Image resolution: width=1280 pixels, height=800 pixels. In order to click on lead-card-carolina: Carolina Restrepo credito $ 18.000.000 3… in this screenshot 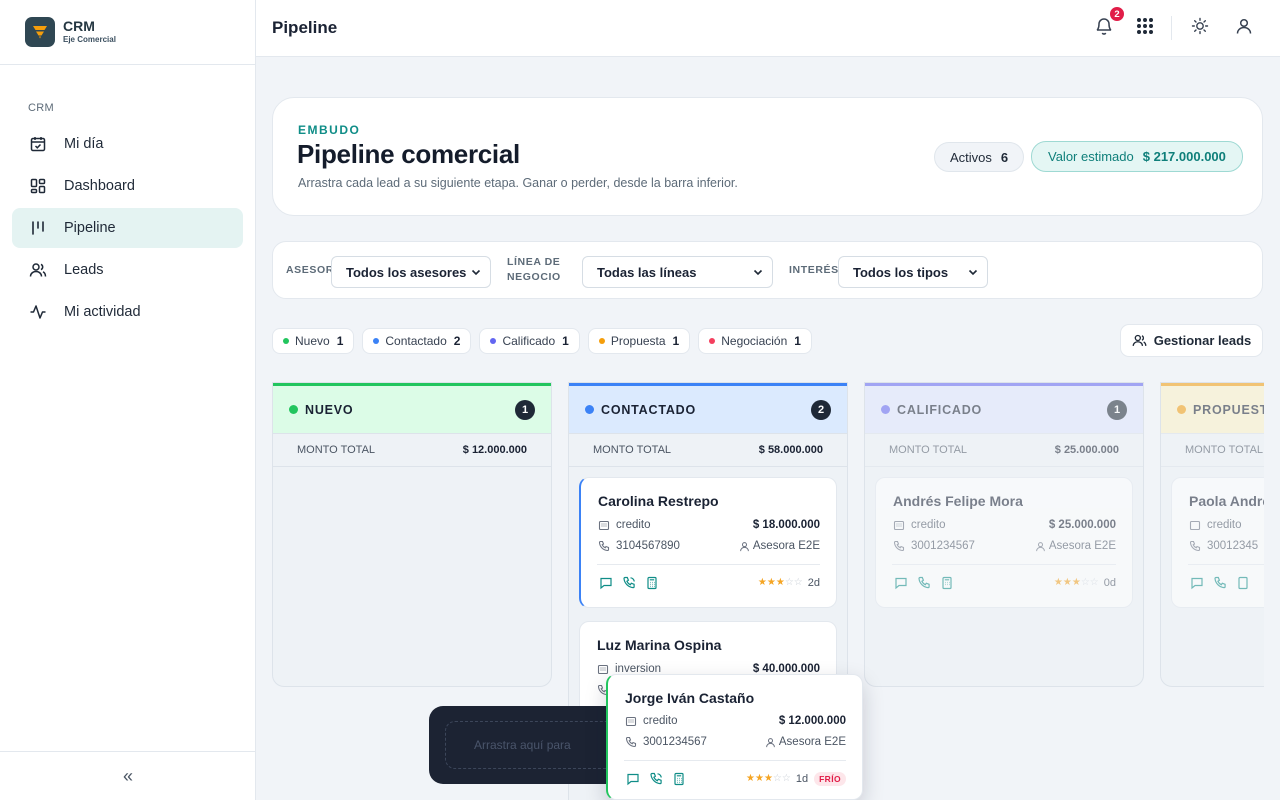, I will do `click(708, 542)`.